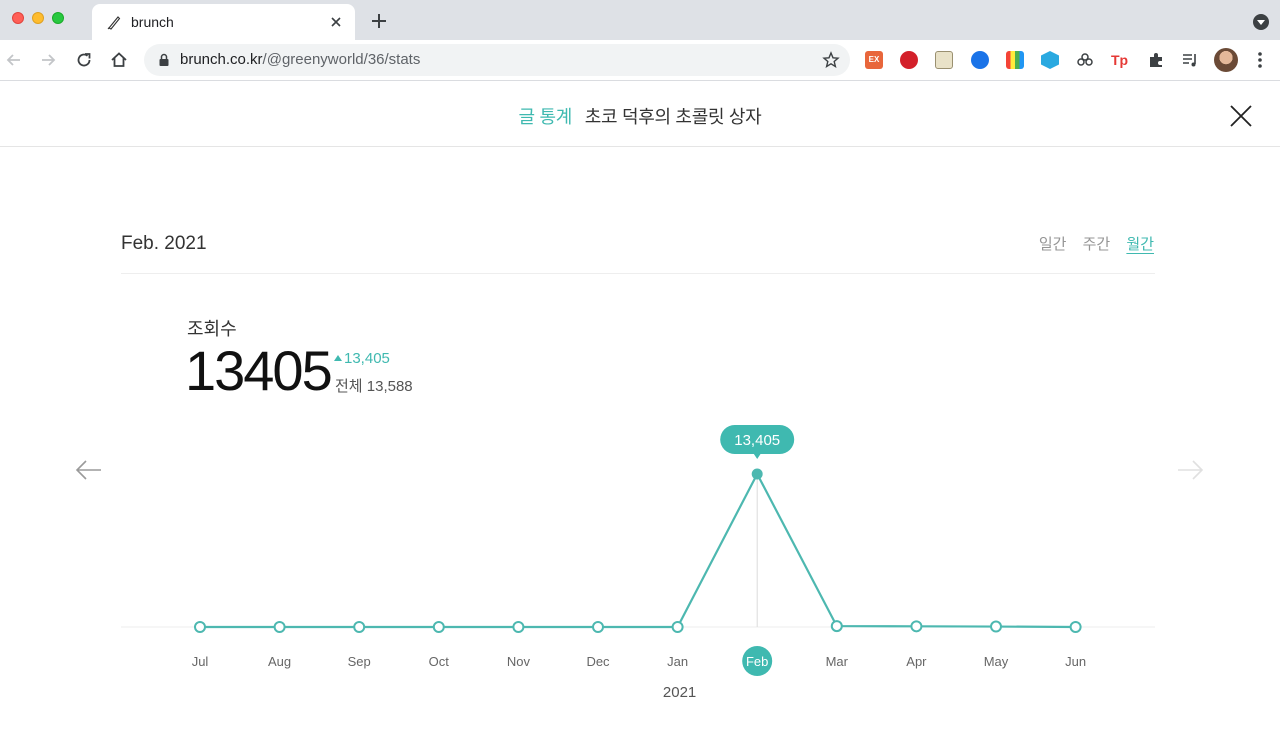 This screenshot has width=1280, height=744. Describe the element at coordinates (439, 661) in the screenshot. I see `x-tick-label: Oct` at that location.